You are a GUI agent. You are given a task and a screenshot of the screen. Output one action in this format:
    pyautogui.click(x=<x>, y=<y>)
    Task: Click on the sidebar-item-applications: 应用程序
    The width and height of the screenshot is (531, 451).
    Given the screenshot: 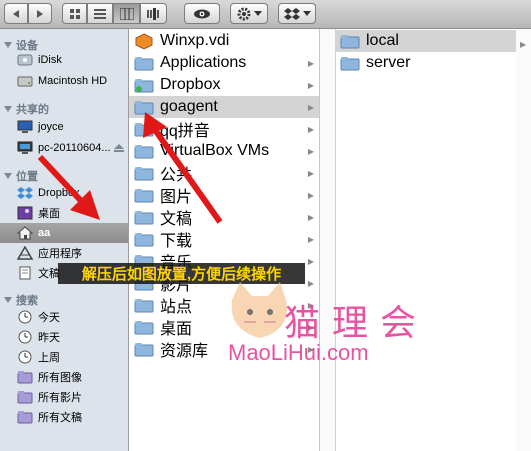 What is the action you would take?
    pyautogui.click(x=64, y=253)
    